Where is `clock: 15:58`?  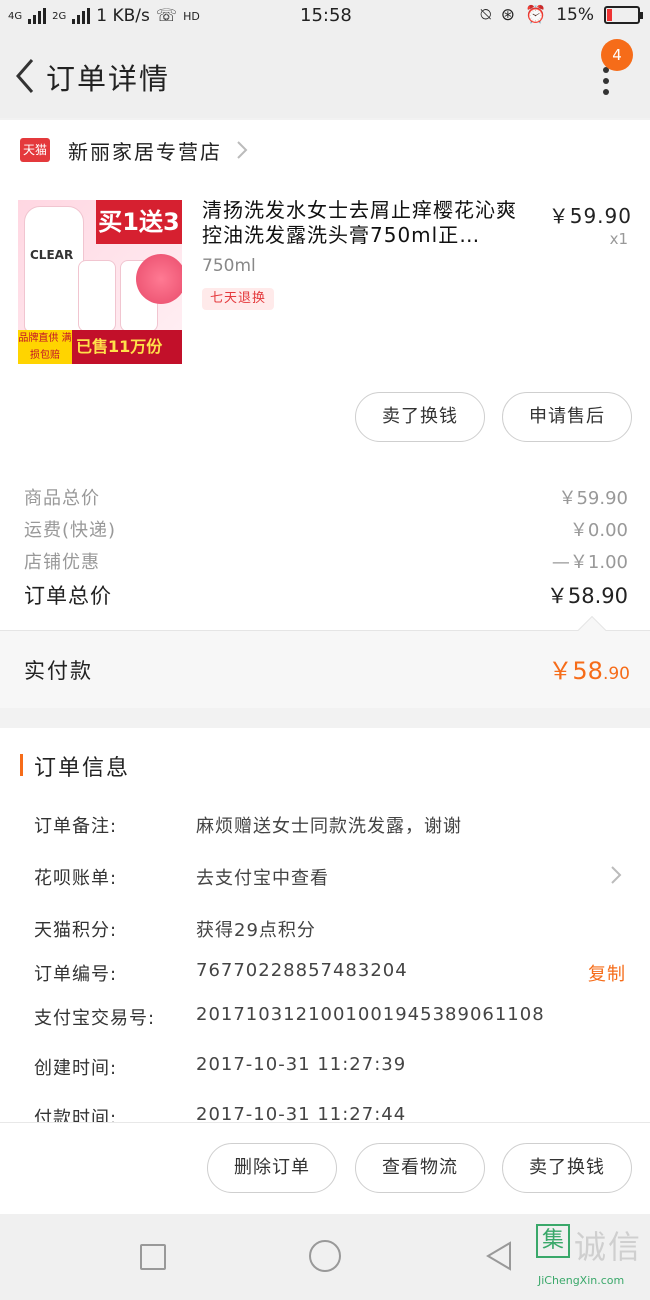
clock: 15:58 is located at coordinates (326, 15).